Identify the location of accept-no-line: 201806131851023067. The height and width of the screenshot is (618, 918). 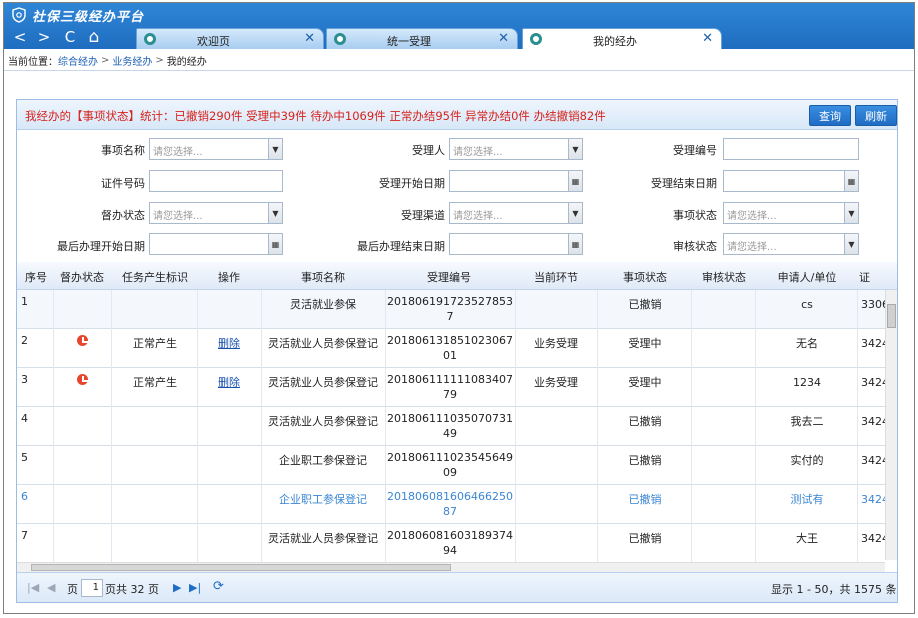
(450, 340).